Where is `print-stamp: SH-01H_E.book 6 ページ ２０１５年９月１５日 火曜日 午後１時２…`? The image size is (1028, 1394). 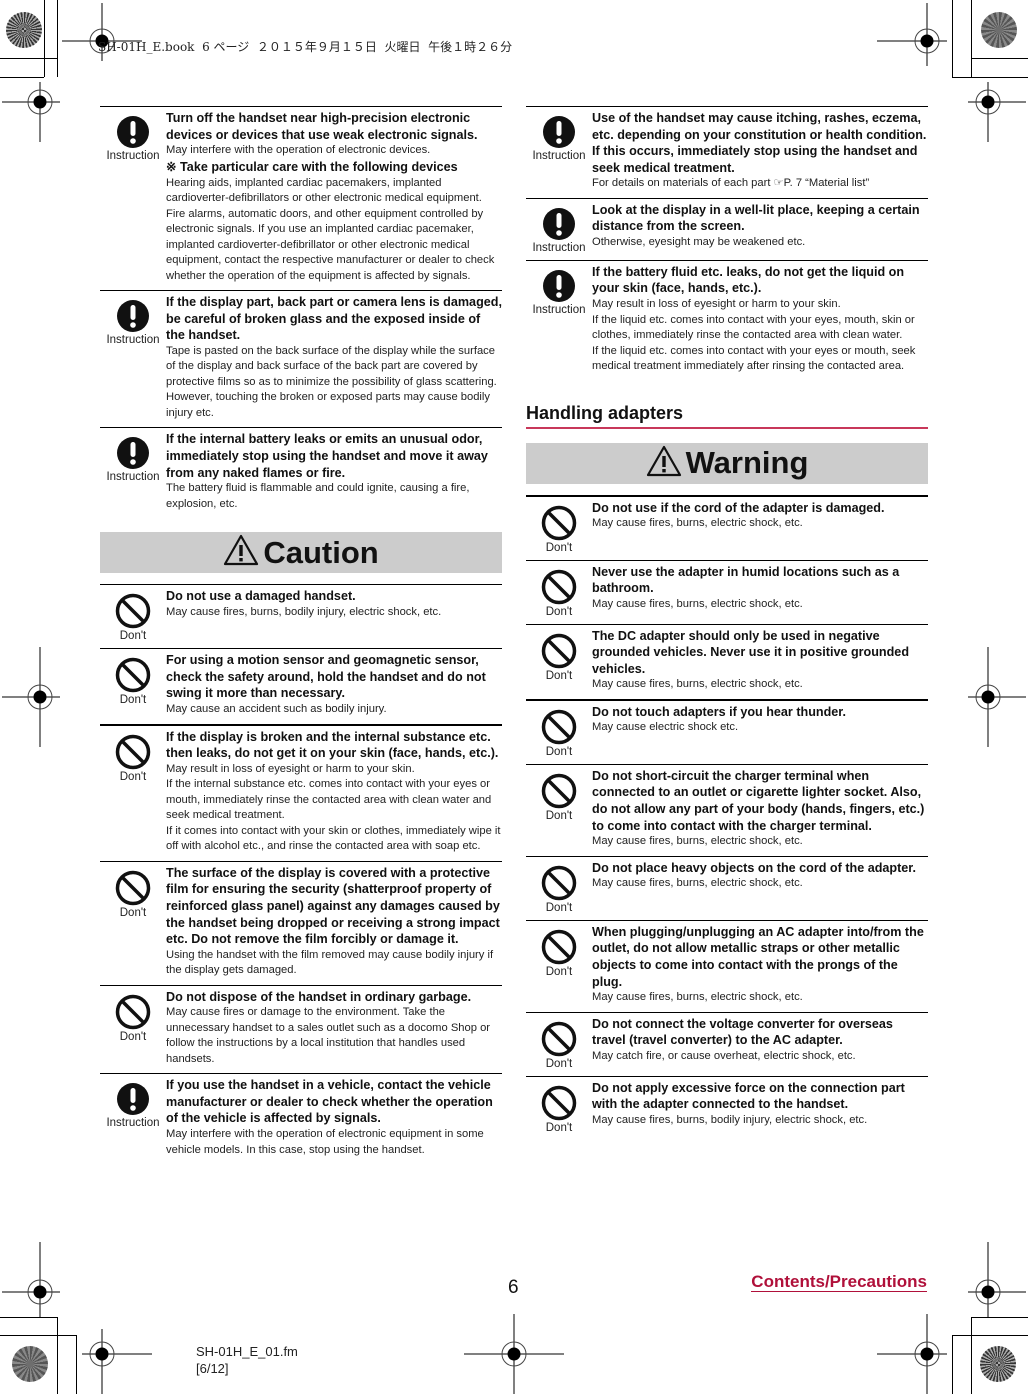 print-stamp: SH-01H_E.book 6 ページ ２０１５年９月１５日 火曜日 午後１時２… is located at coordinates (305, 47).